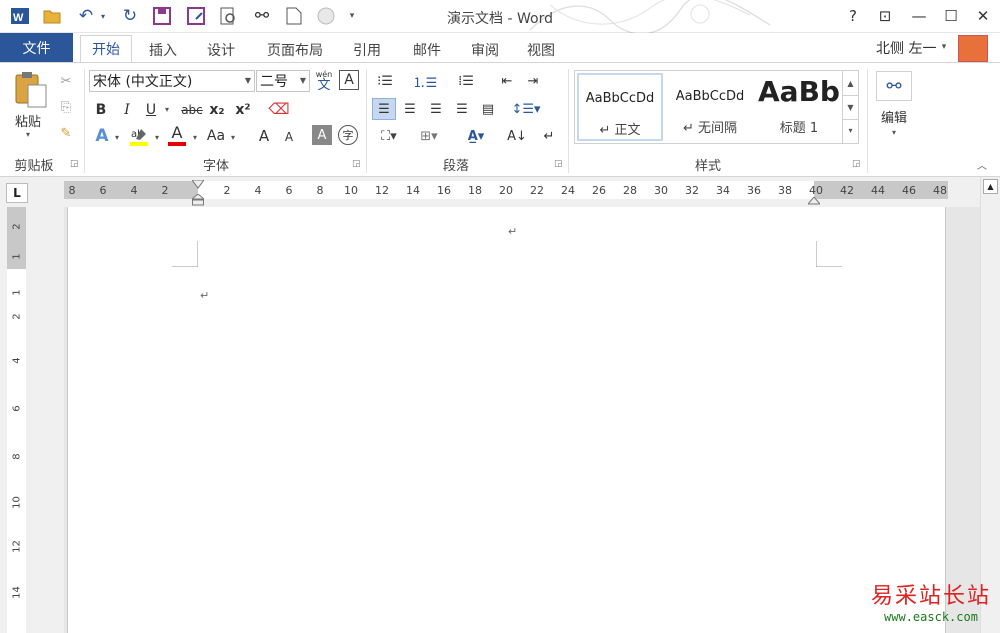 The width and height of the screenshot is (1000, 633). What do you see at coordinates (348, 135) in the screenshot?
I see `enclose-characters-button: 字` at bounding box center [348, 135].